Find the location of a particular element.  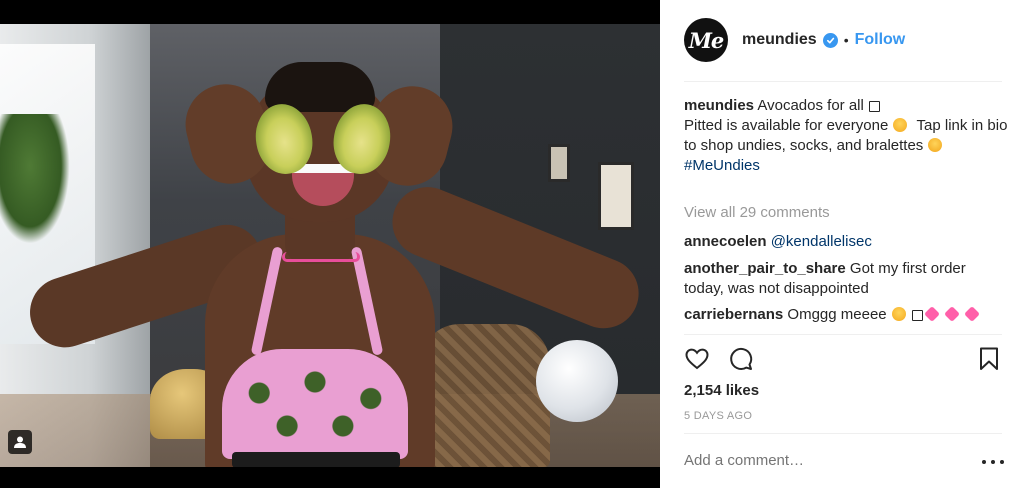

scene-frame is located at coordinates (616, 196).